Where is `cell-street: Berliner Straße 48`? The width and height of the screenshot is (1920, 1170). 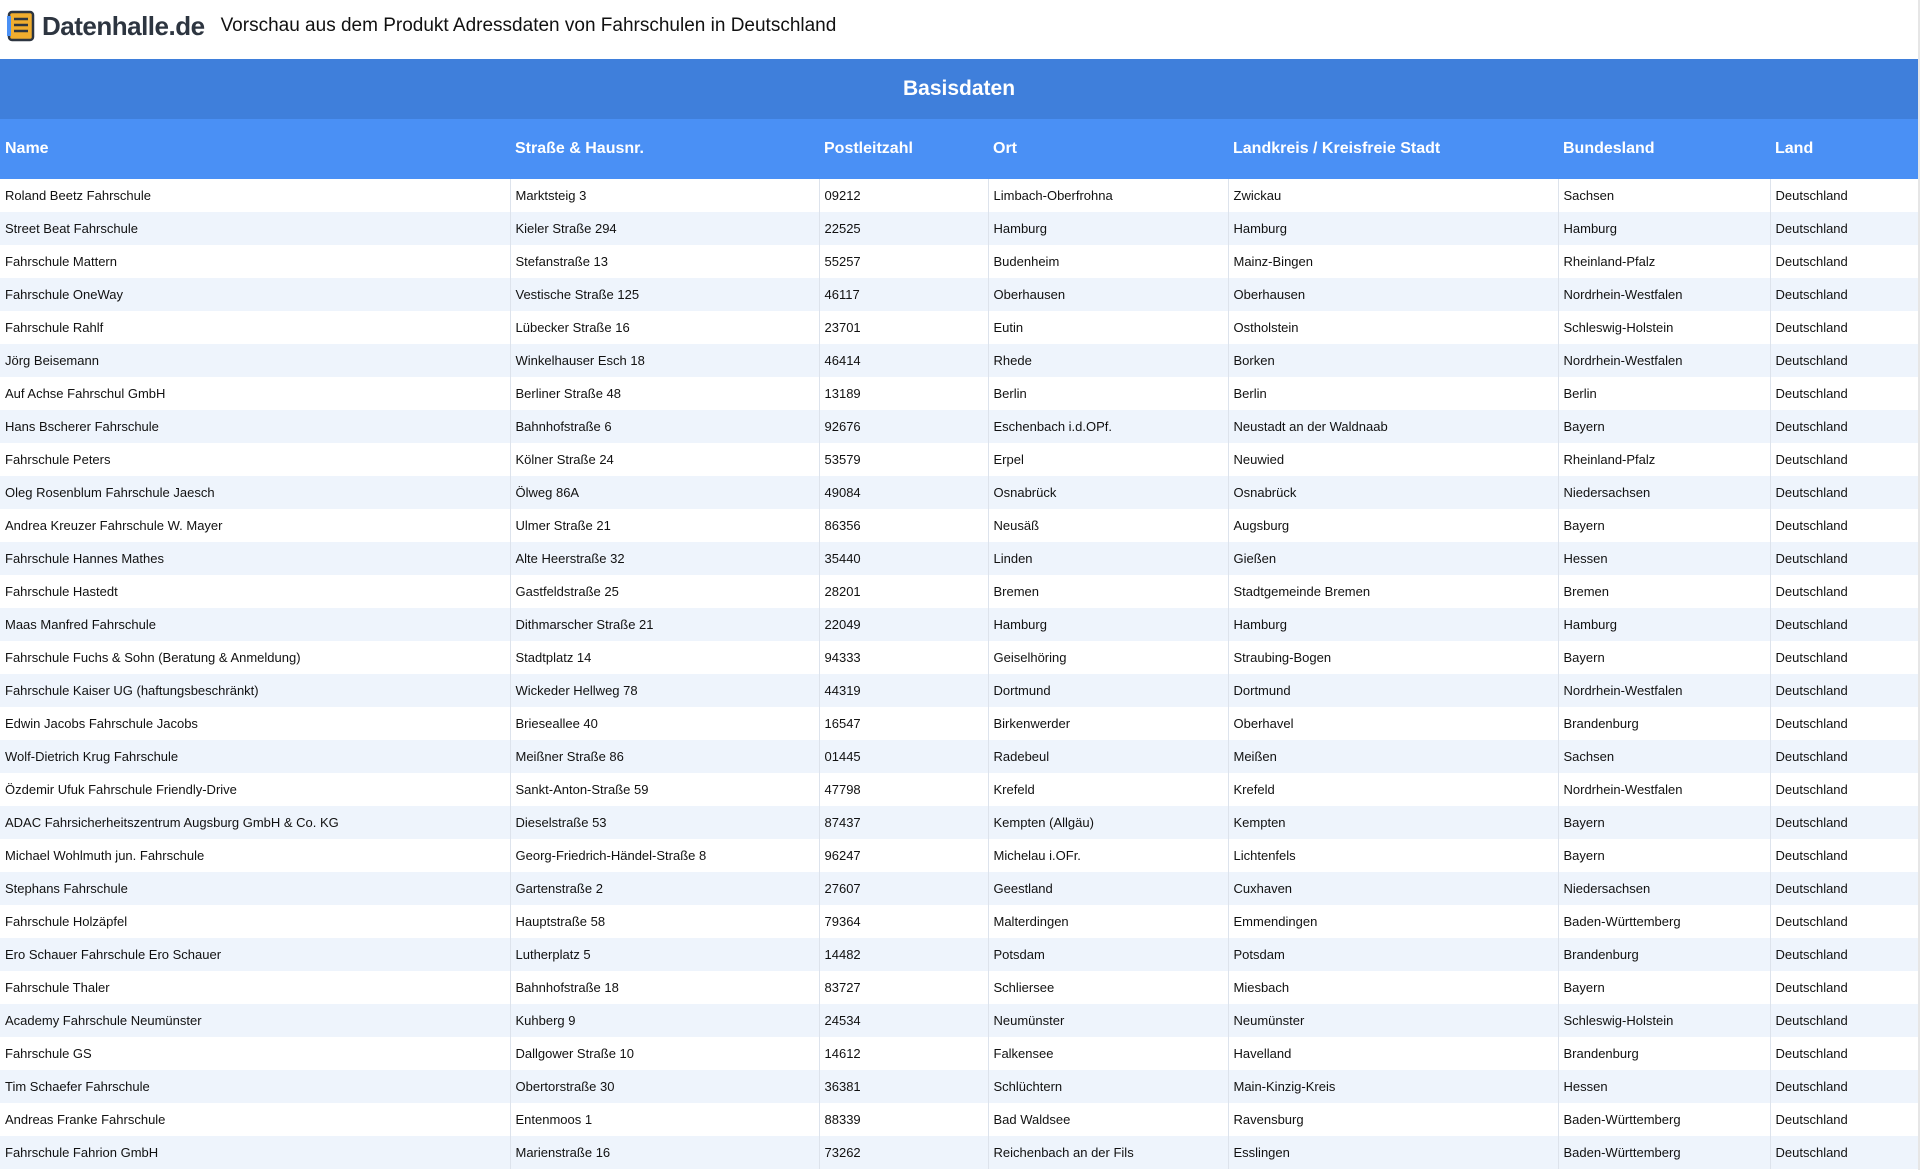
cell-street: Berliner Straße 48 is located at coordinates (665, 393).